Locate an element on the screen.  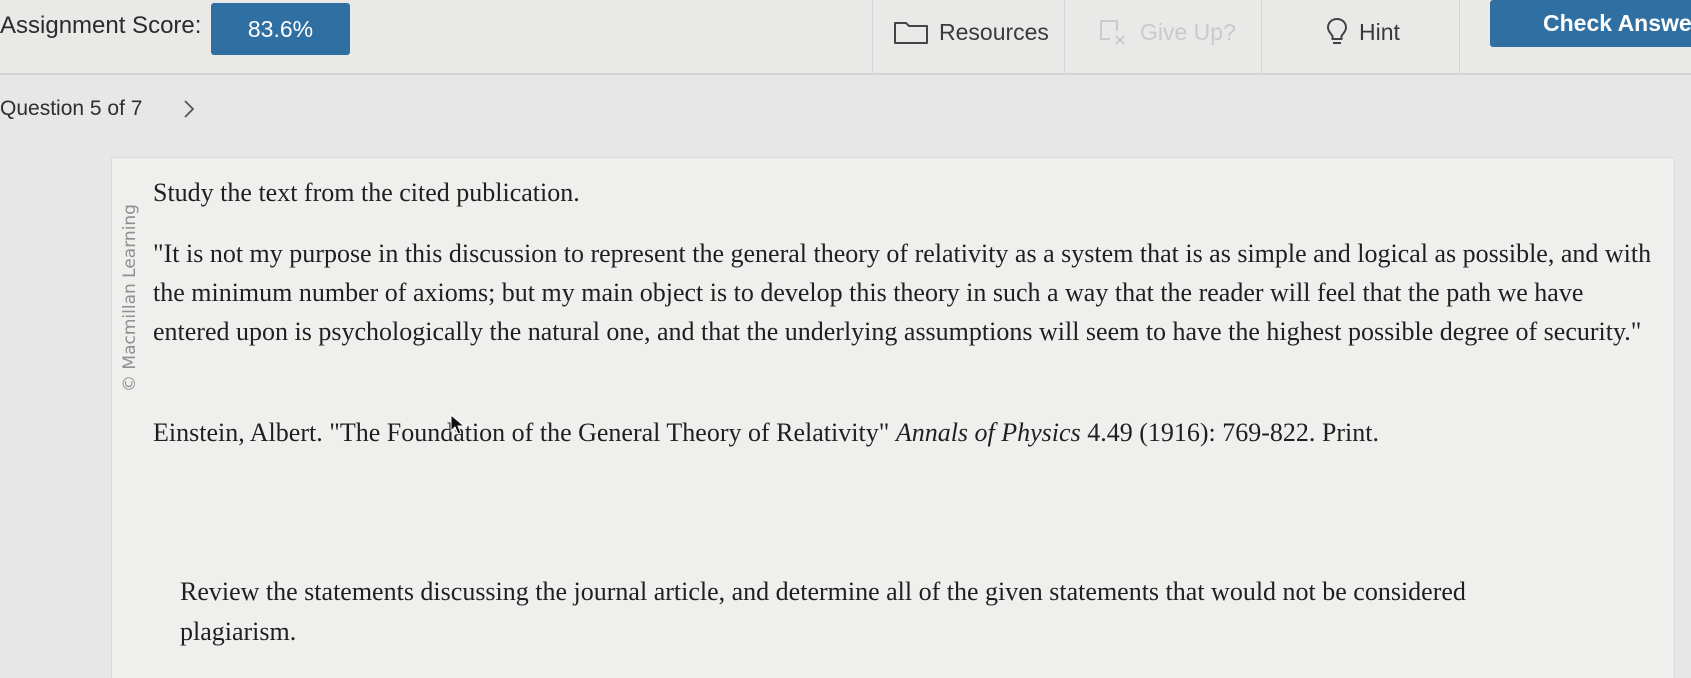
citation-details: 4.49 (1916): 769-822. Print. is located at coordinates (1233, 432).